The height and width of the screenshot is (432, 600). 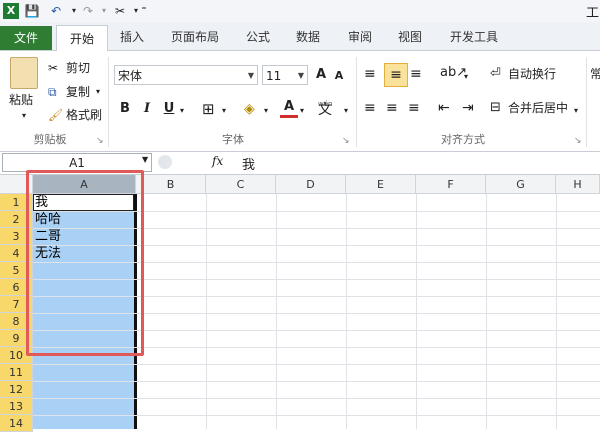 I want to click on shrink-font-button: A, so click(x=339, y=76).